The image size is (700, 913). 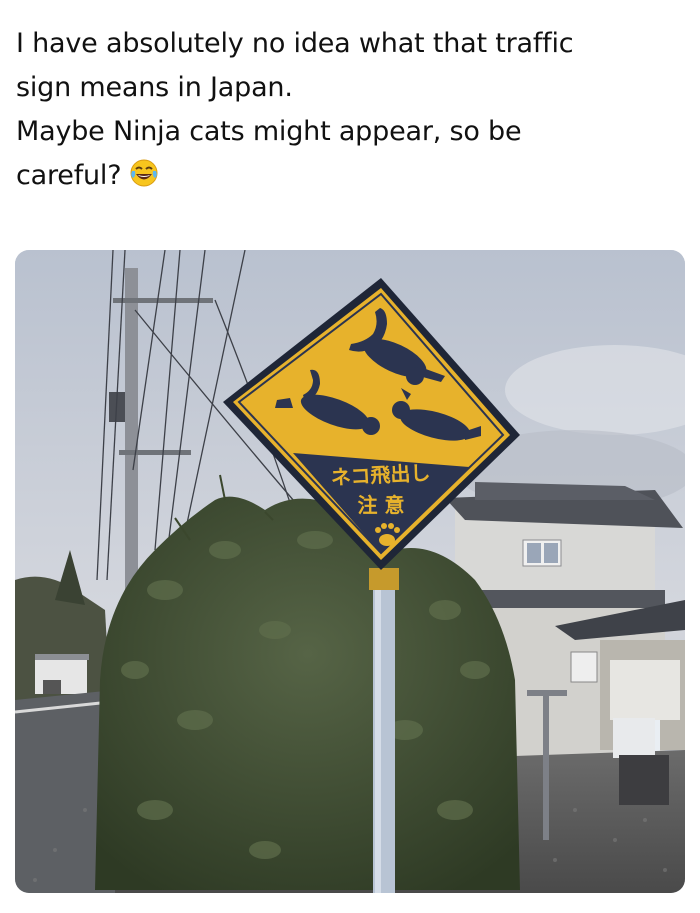 I want to click on sign-text-line2: 注 意, so click(x=381, y=505).